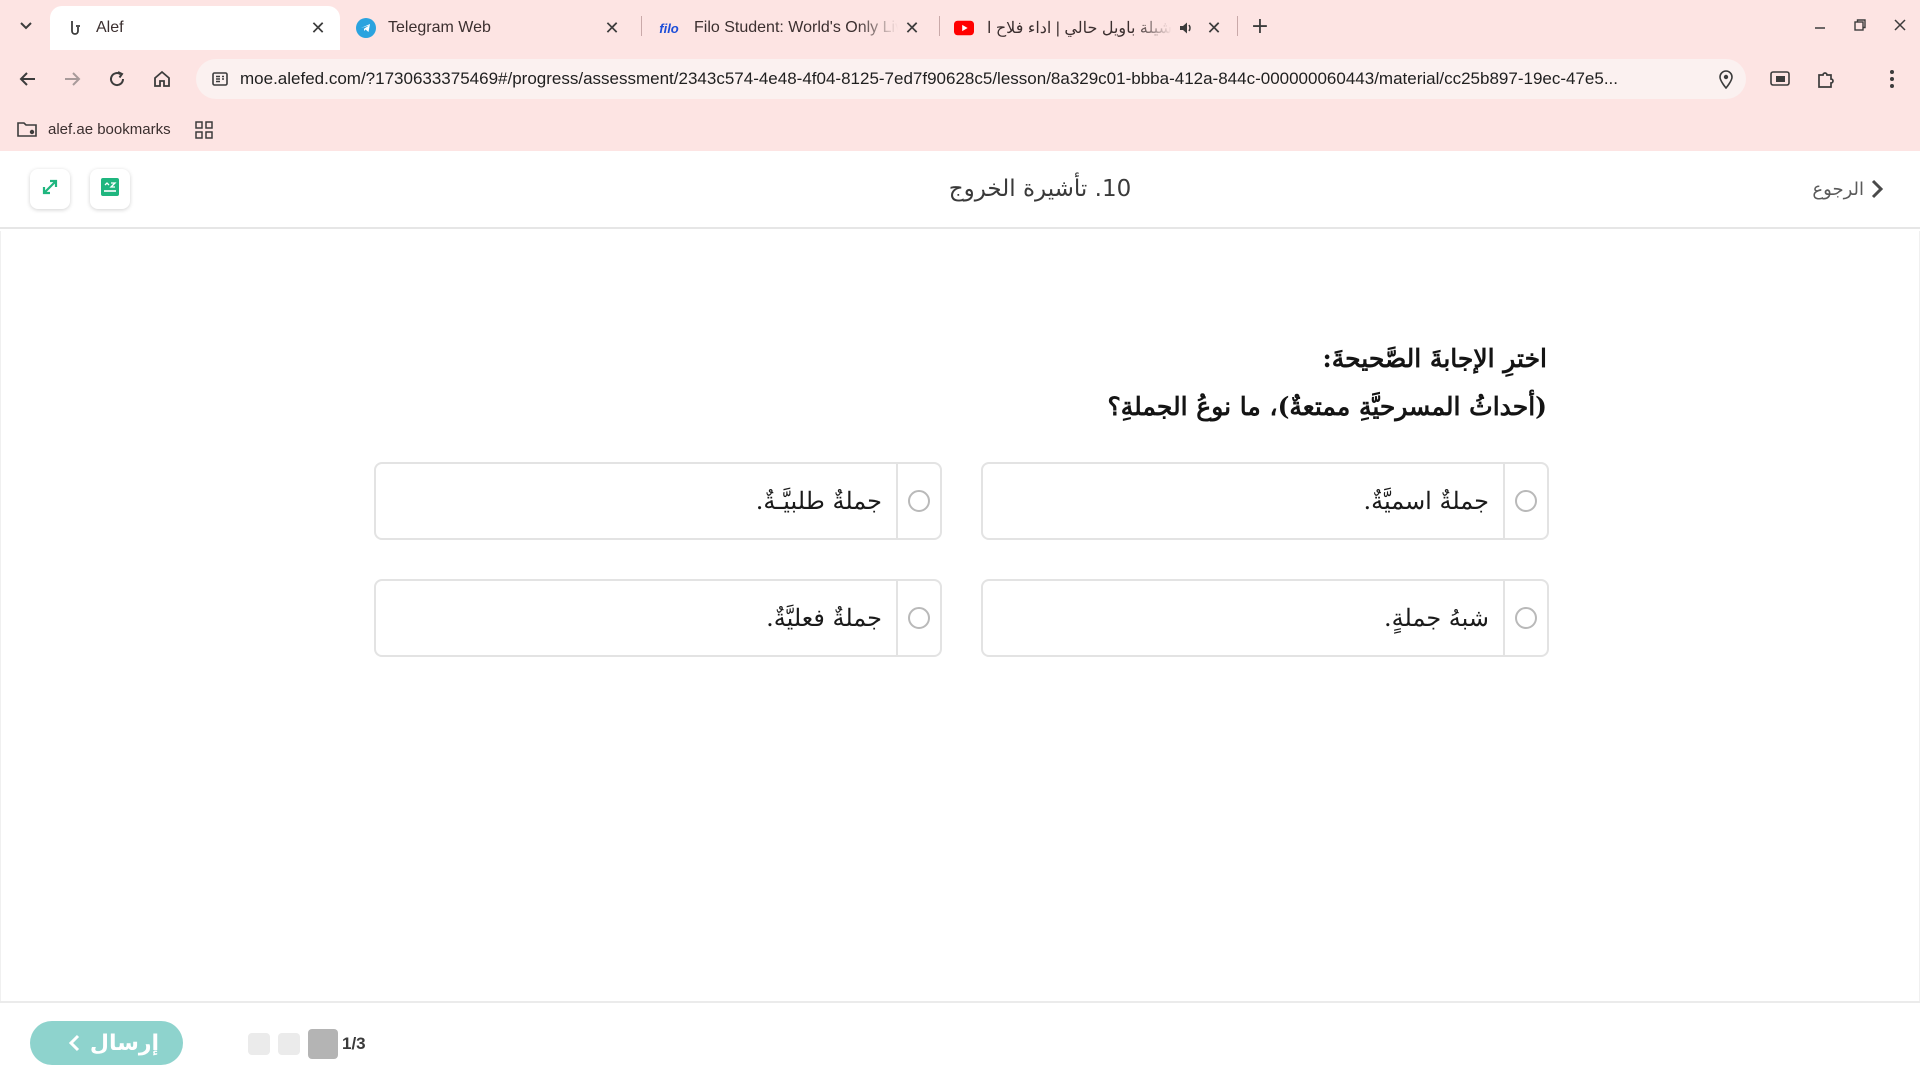 The image size is (1920, 1080). What do you see at coordinates (1237, 26) in the screenshot?
I see `tab-separator` at bounding box center [1237, 26].